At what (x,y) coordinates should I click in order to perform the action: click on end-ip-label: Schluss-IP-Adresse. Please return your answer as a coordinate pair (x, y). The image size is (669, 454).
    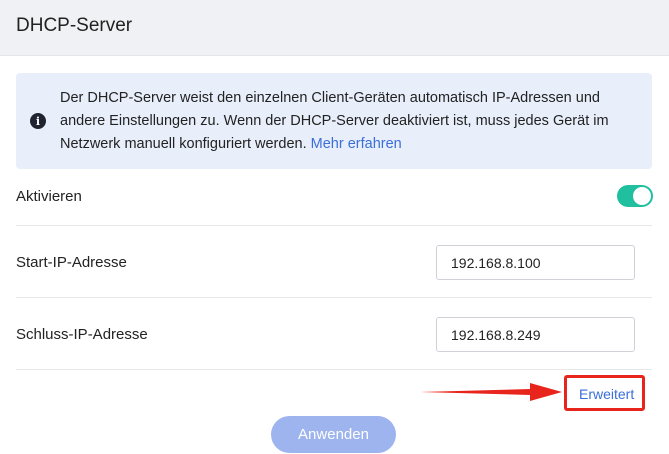
    Looking at the image, I should click on (82, 334).